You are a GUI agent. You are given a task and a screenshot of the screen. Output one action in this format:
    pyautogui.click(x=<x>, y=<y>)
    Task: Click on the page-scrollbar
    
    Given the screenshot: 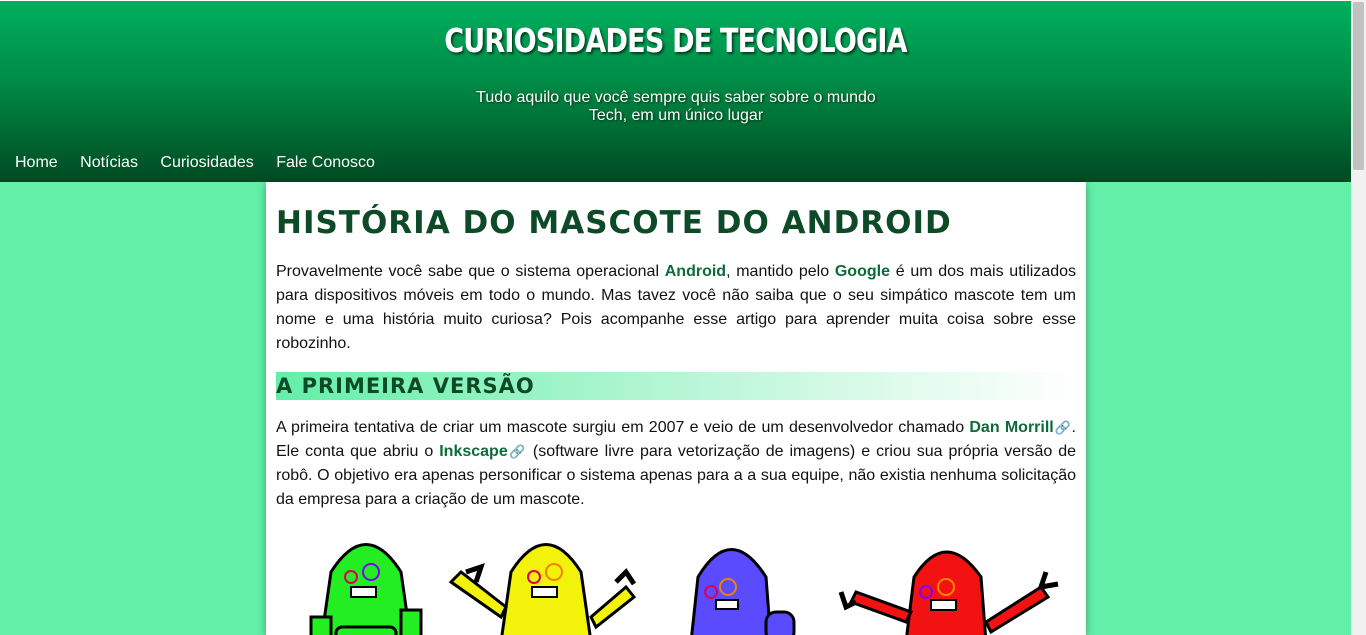 What is the action you would take?
    pyautogui.click(x=1358, y=317)
    